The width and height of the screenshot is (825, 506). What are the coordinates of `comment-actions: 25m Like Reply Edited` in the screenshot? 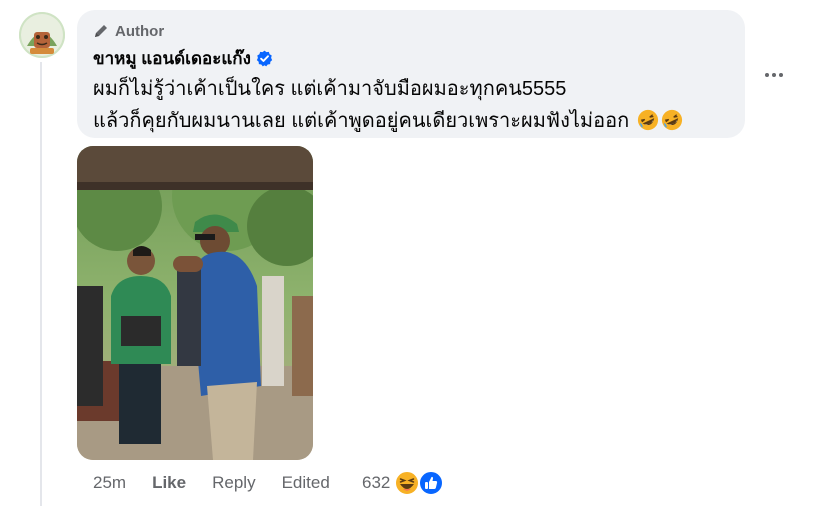 It's located at (224, 483).